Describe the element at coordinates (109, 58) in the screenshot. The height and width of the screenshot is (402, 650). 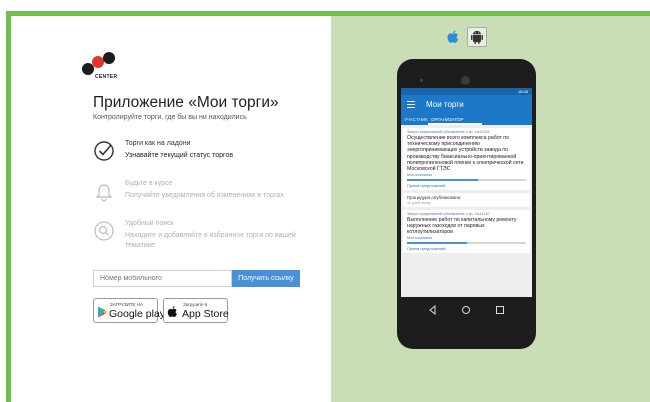
I see `logo-dot` at that location.